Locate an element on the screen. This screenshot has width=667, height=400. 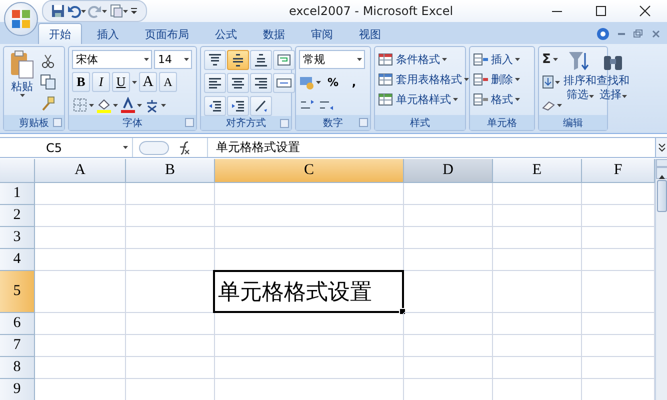
group-label: 单元格 is located at coordinates (502, 123).